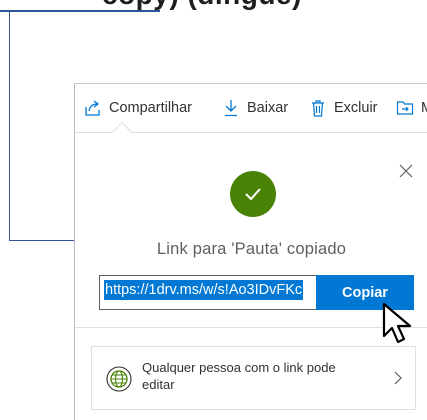 The image size is (427, 420). I want to click on link-permission-setting: Qualquer pessoa com o link pode editar, so click(253, 378).